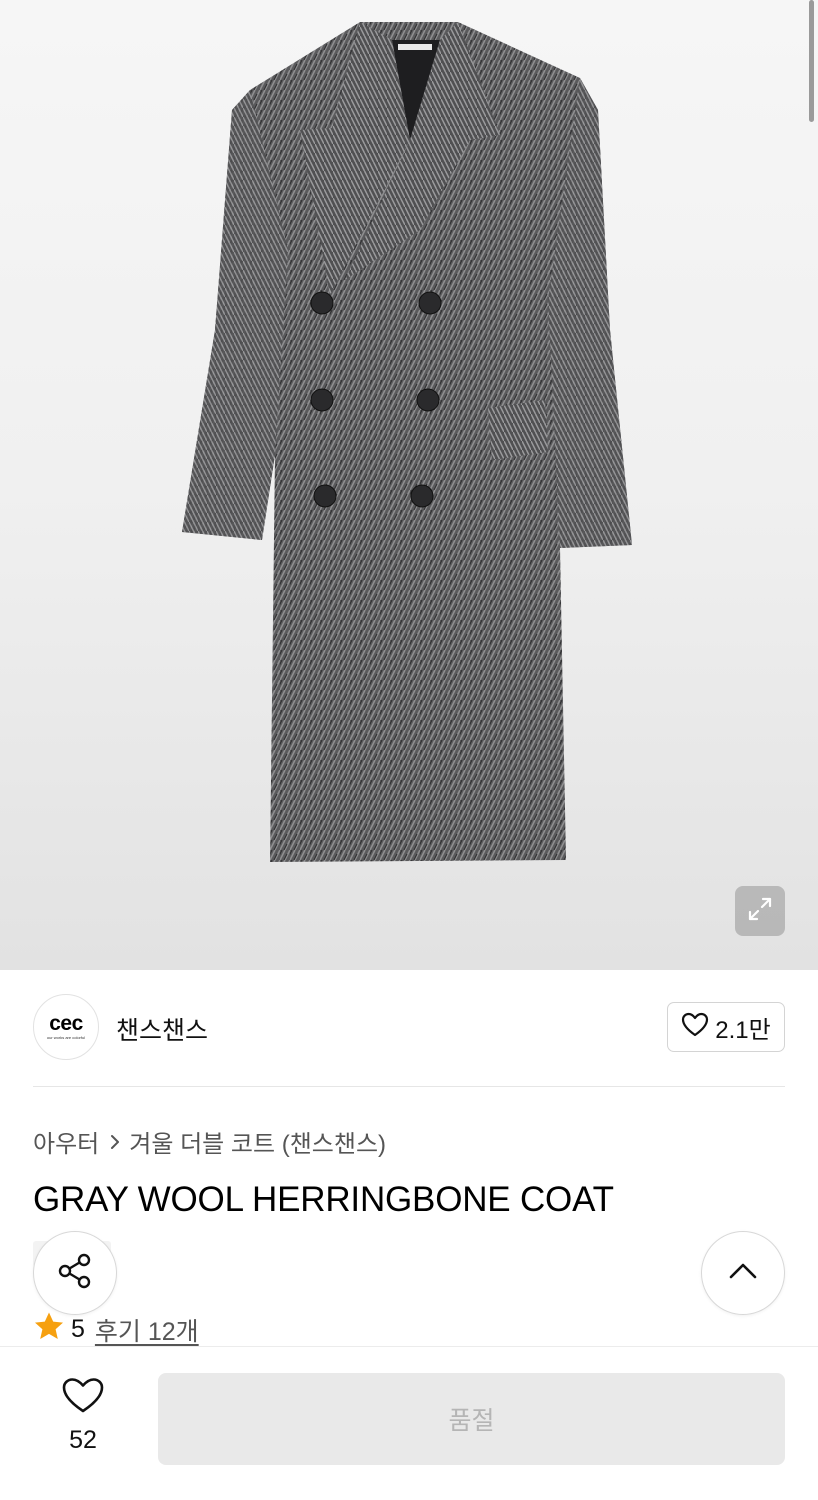  I want to click on wish-button: 52, so click(83, 1416).